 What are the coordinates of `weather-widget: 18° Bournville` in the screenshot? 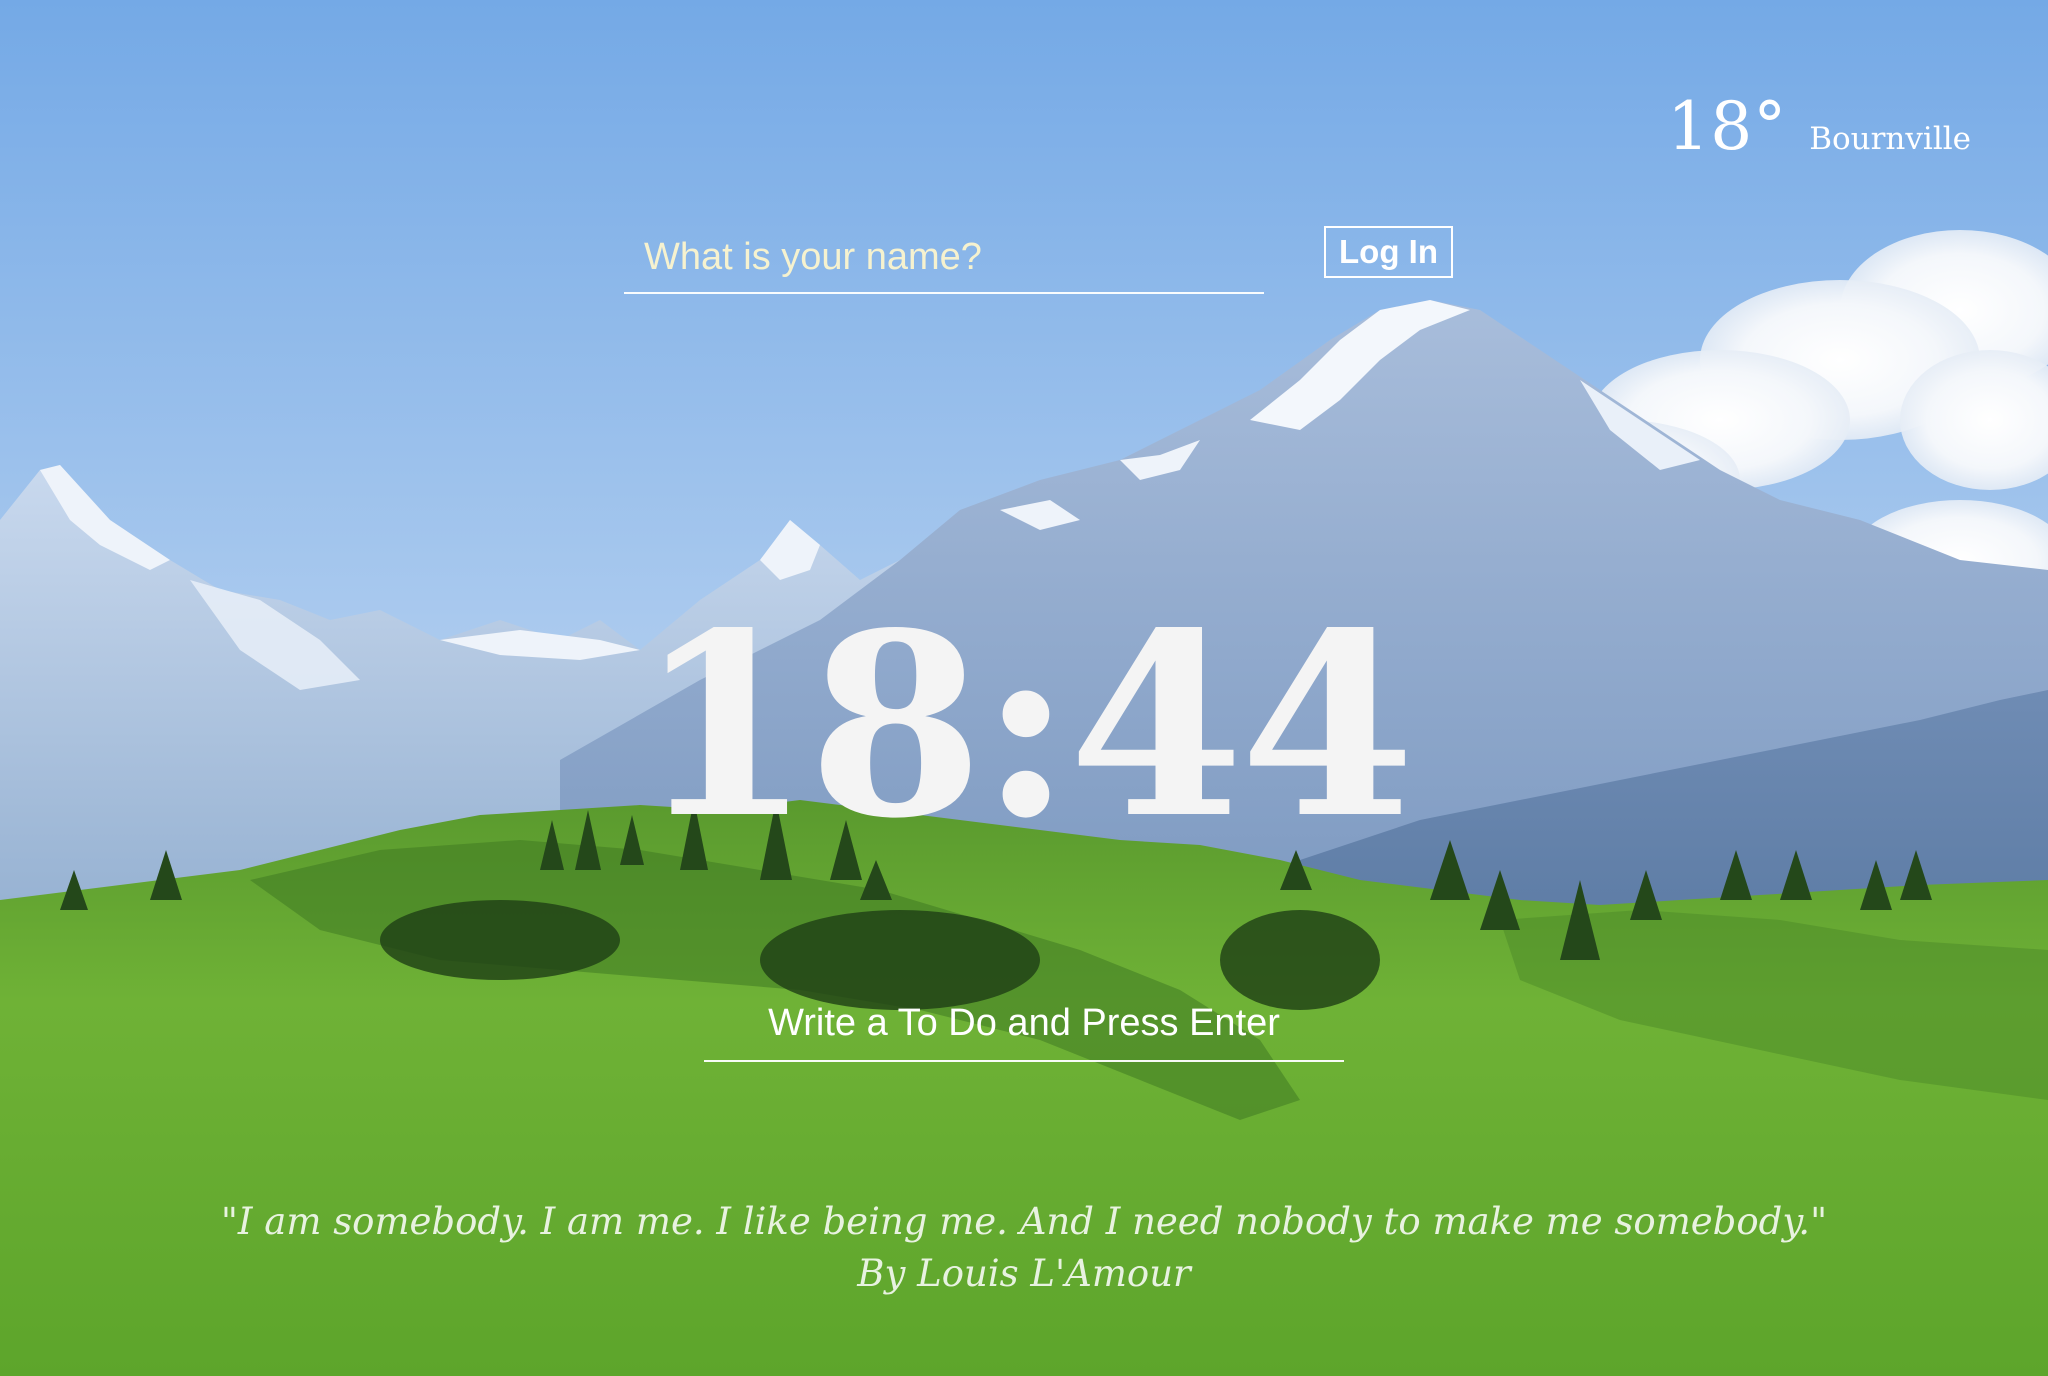 It's located at (1819, 126).